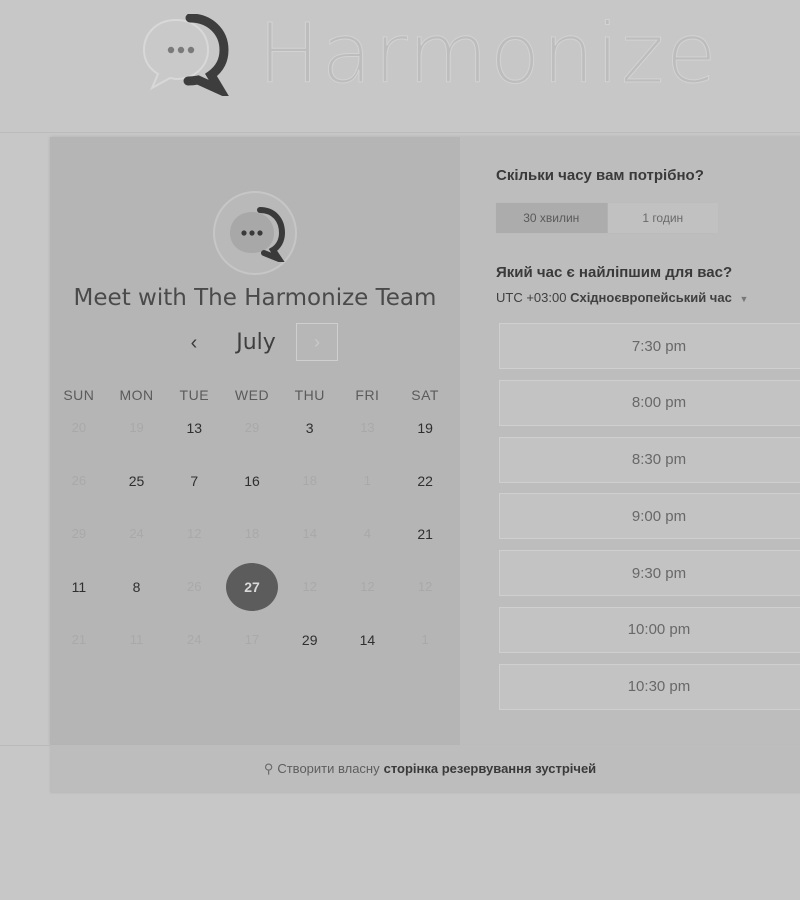  I want to click on time-slot-button: 10:00 pm, so click(649, 629).